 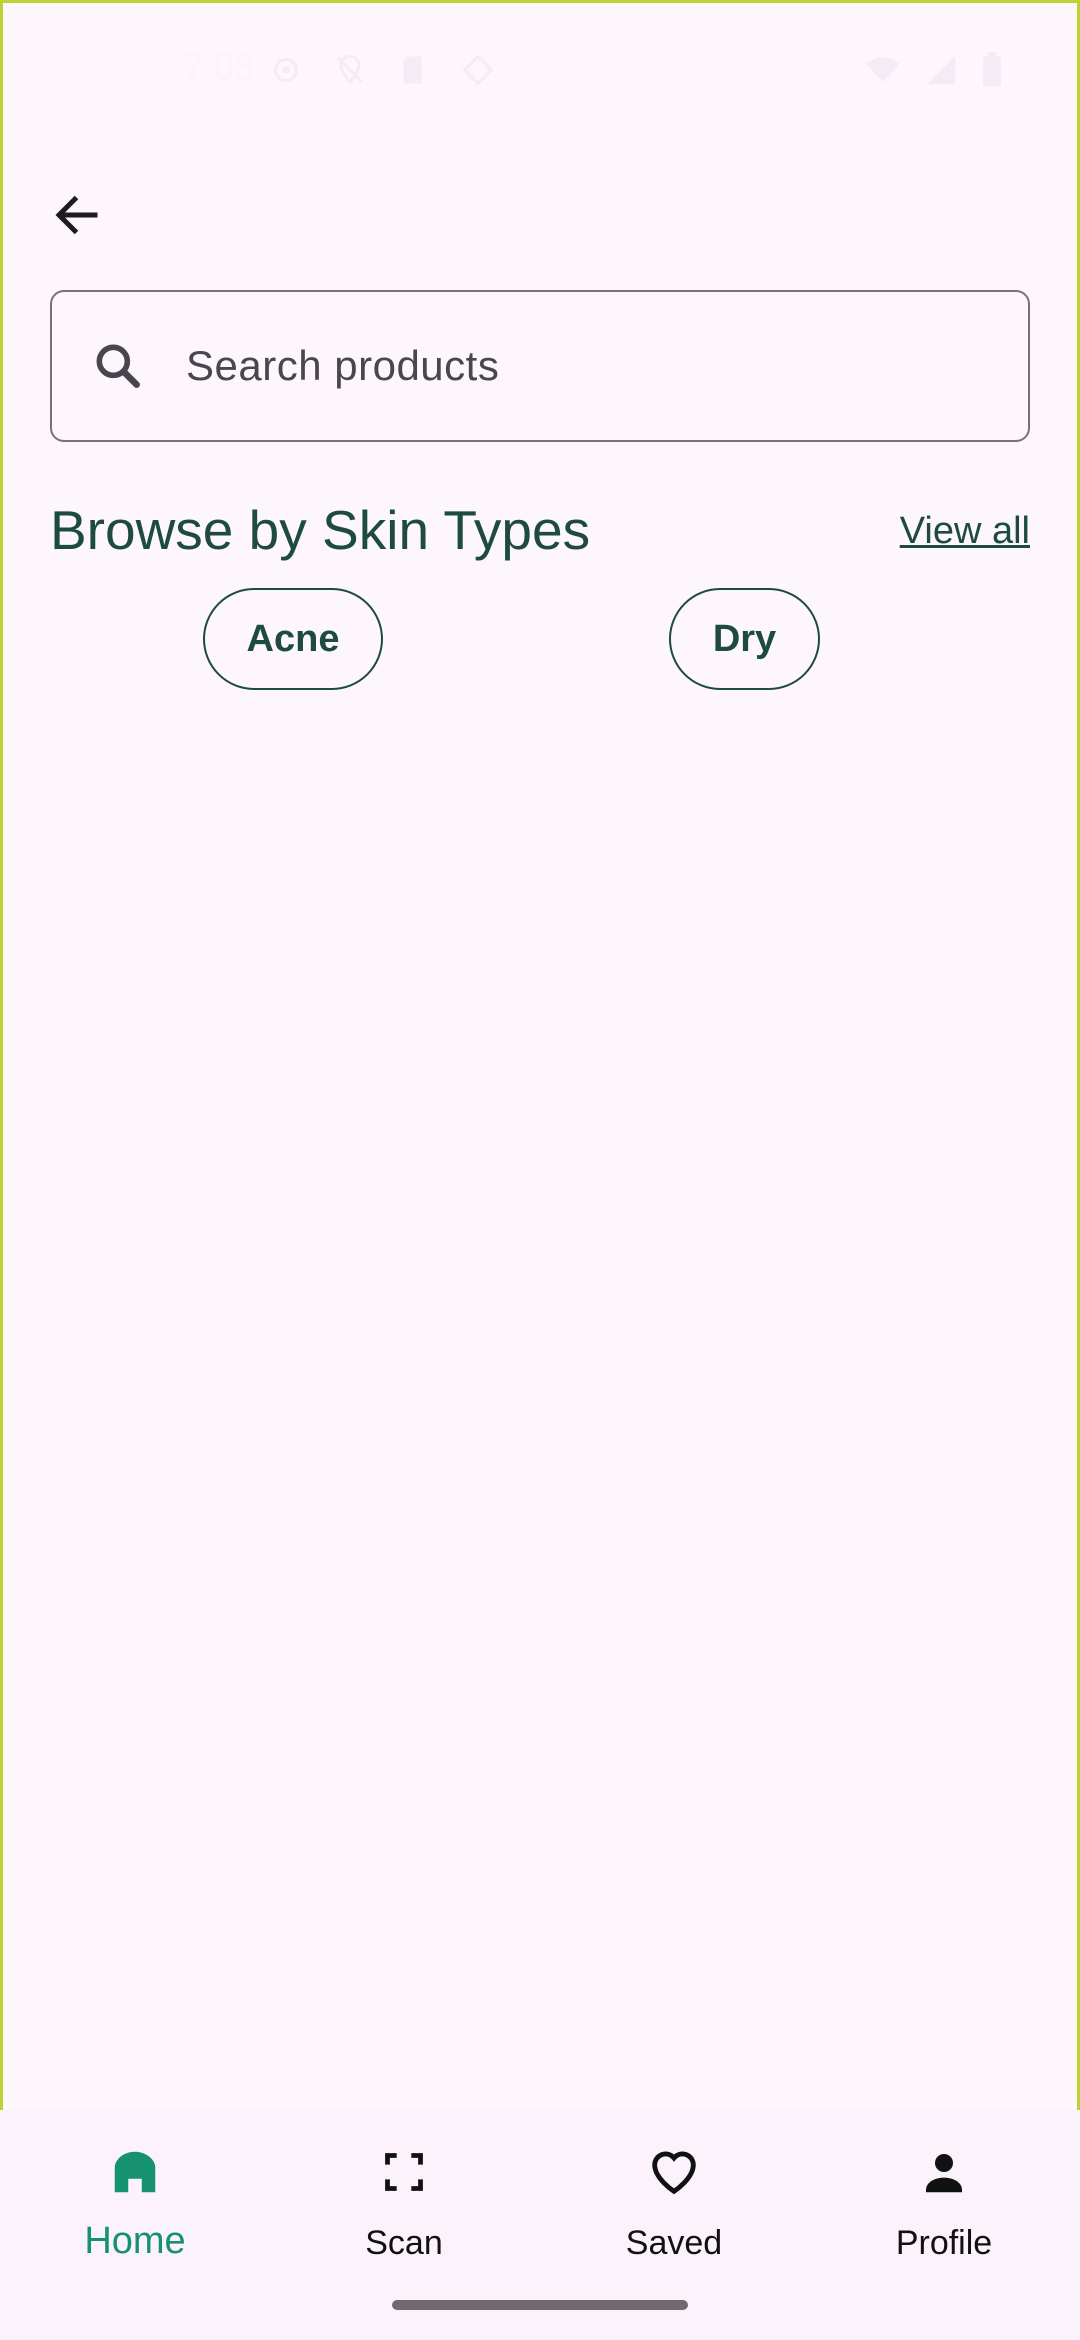 I want to click on settings-icon, so click(x=286, y=70).